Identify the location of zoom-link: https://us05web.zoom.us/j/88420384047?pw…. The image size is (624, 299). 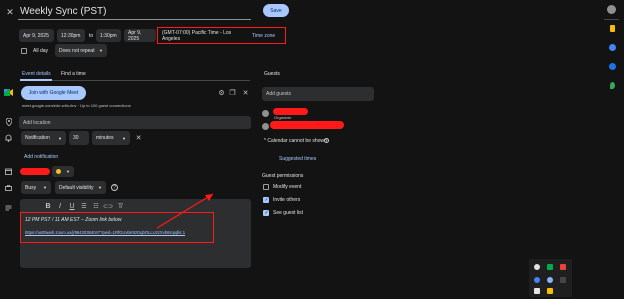
(105, 232).